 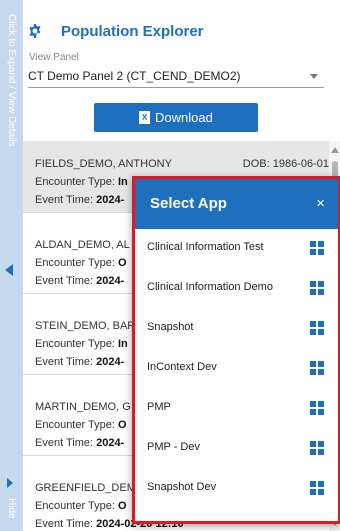 What do you see at coordinates (236, 369) in the screenshot?
I see `app-item: InContext Dev` at bounding box center [236, 369].